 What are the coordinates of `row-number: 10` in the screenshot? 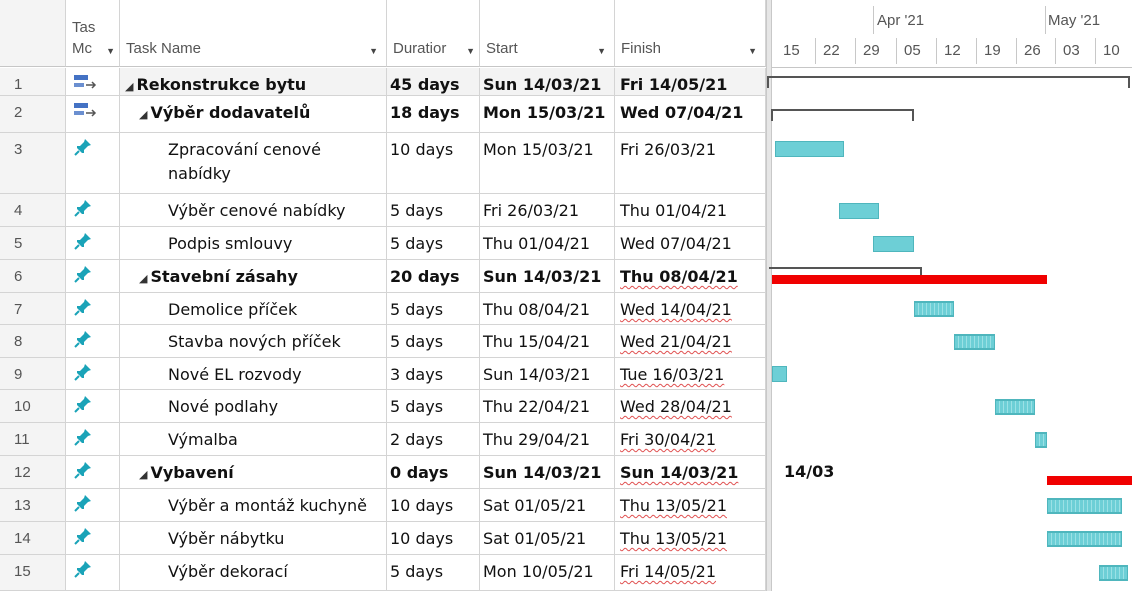 It's located at (33, 406).